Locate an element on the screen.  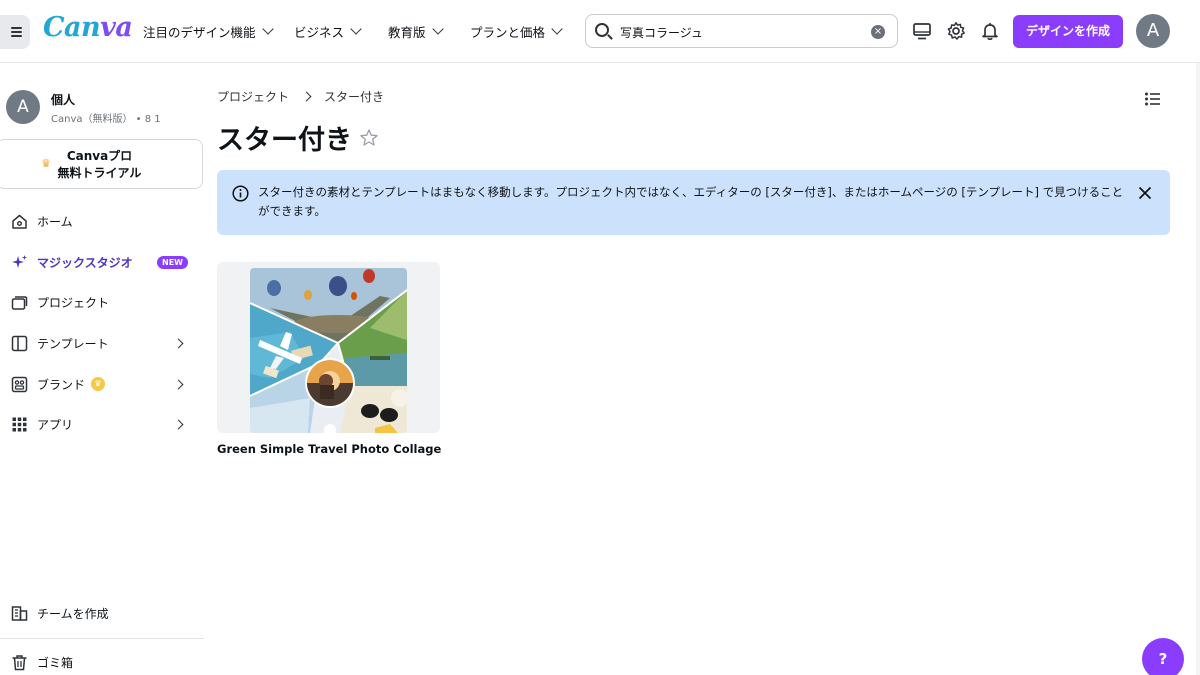
nav-education-label: 教育版 is located at coordinates (407, 32).